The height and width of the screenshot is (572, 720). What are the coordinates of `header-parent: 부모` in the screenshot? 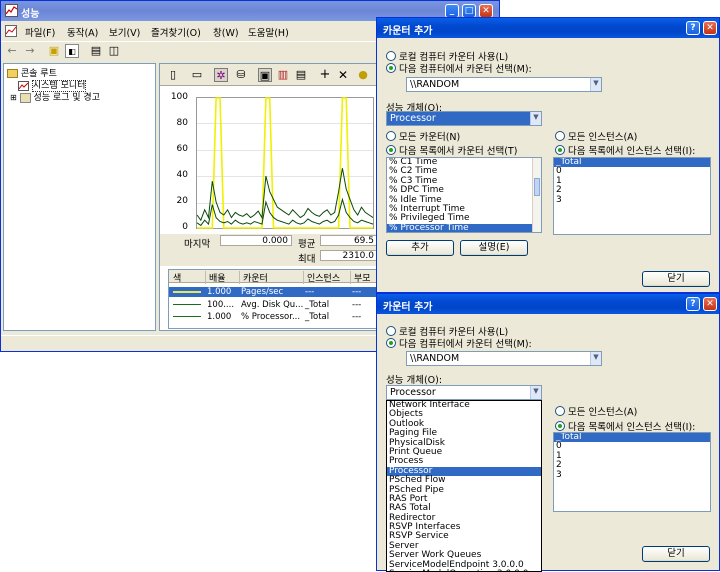 It's located at (360, 277).